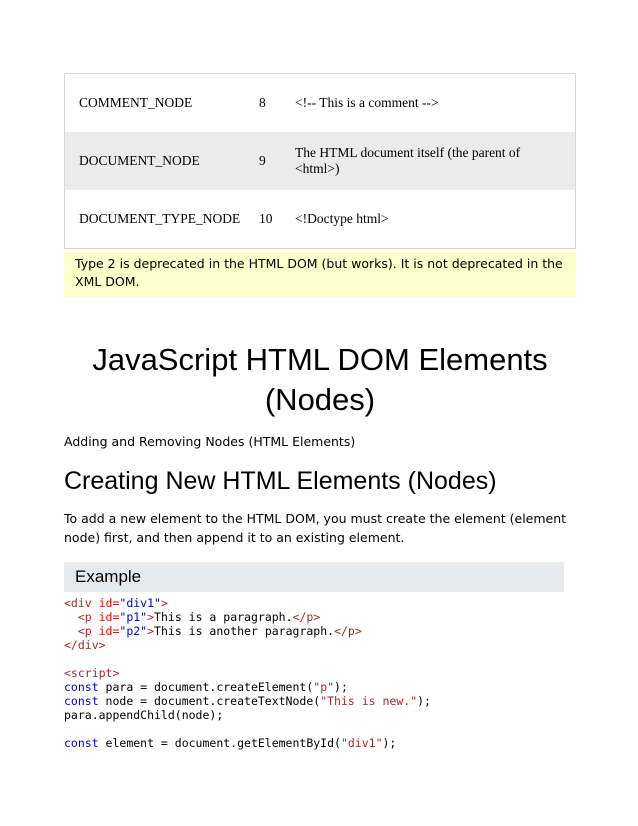 The width and height of the screenshot is (638, 826). I want to click on code-token-plain: This is a paragraph., so click(223, 617).